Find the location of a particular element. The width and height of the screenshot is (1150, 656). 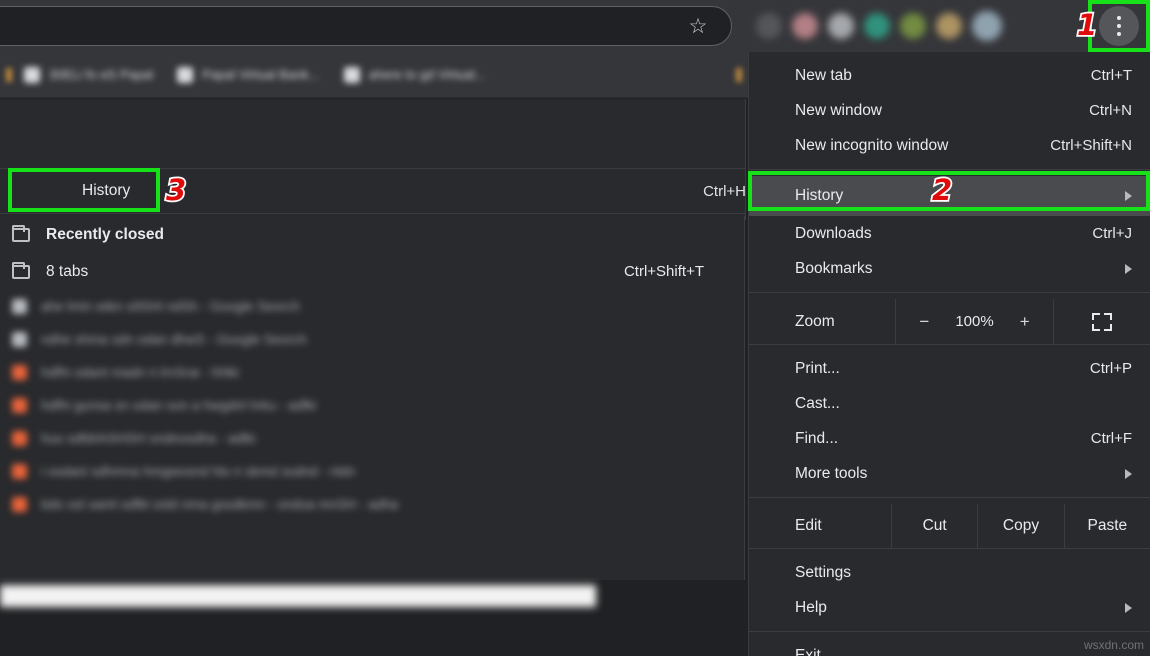

profile-avatar-icon is located at coordinates (987, 26).